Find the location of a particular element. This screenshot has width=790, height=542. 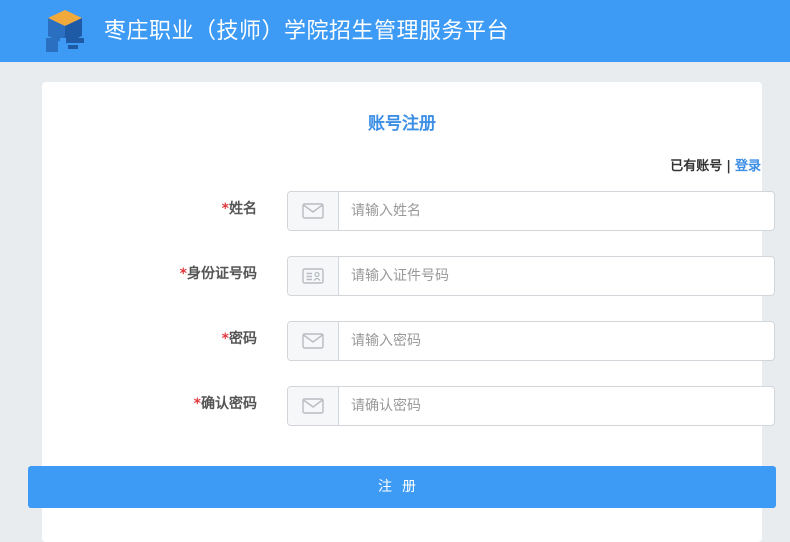

name-addon is located at coordinates (313, 211).